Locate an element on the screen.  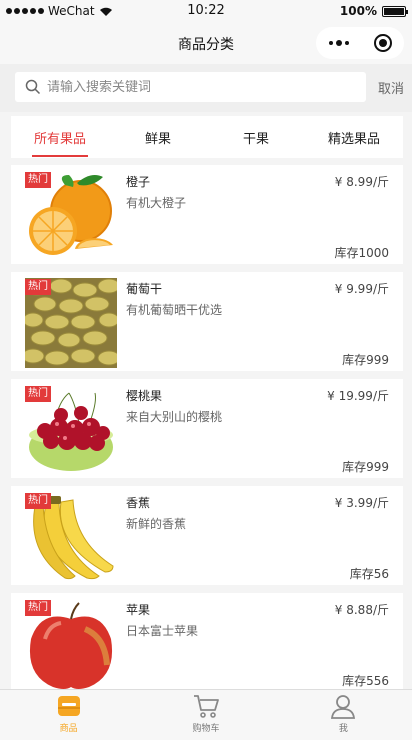
product-desc: 有机大橙子 is located at coordinates (156, 203).